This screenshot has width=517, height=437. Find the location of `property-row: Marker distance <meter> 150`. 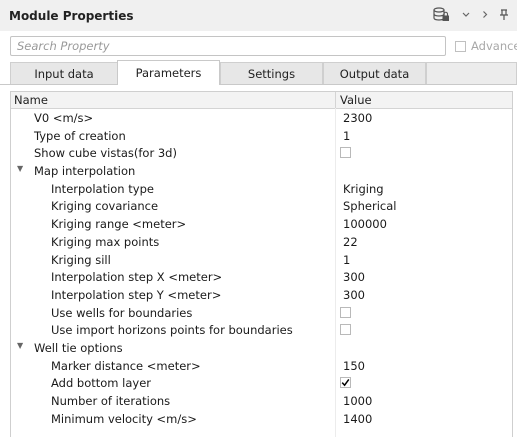

property-row: Marker distance <meter> 150 is located at coordinates (261, 366).